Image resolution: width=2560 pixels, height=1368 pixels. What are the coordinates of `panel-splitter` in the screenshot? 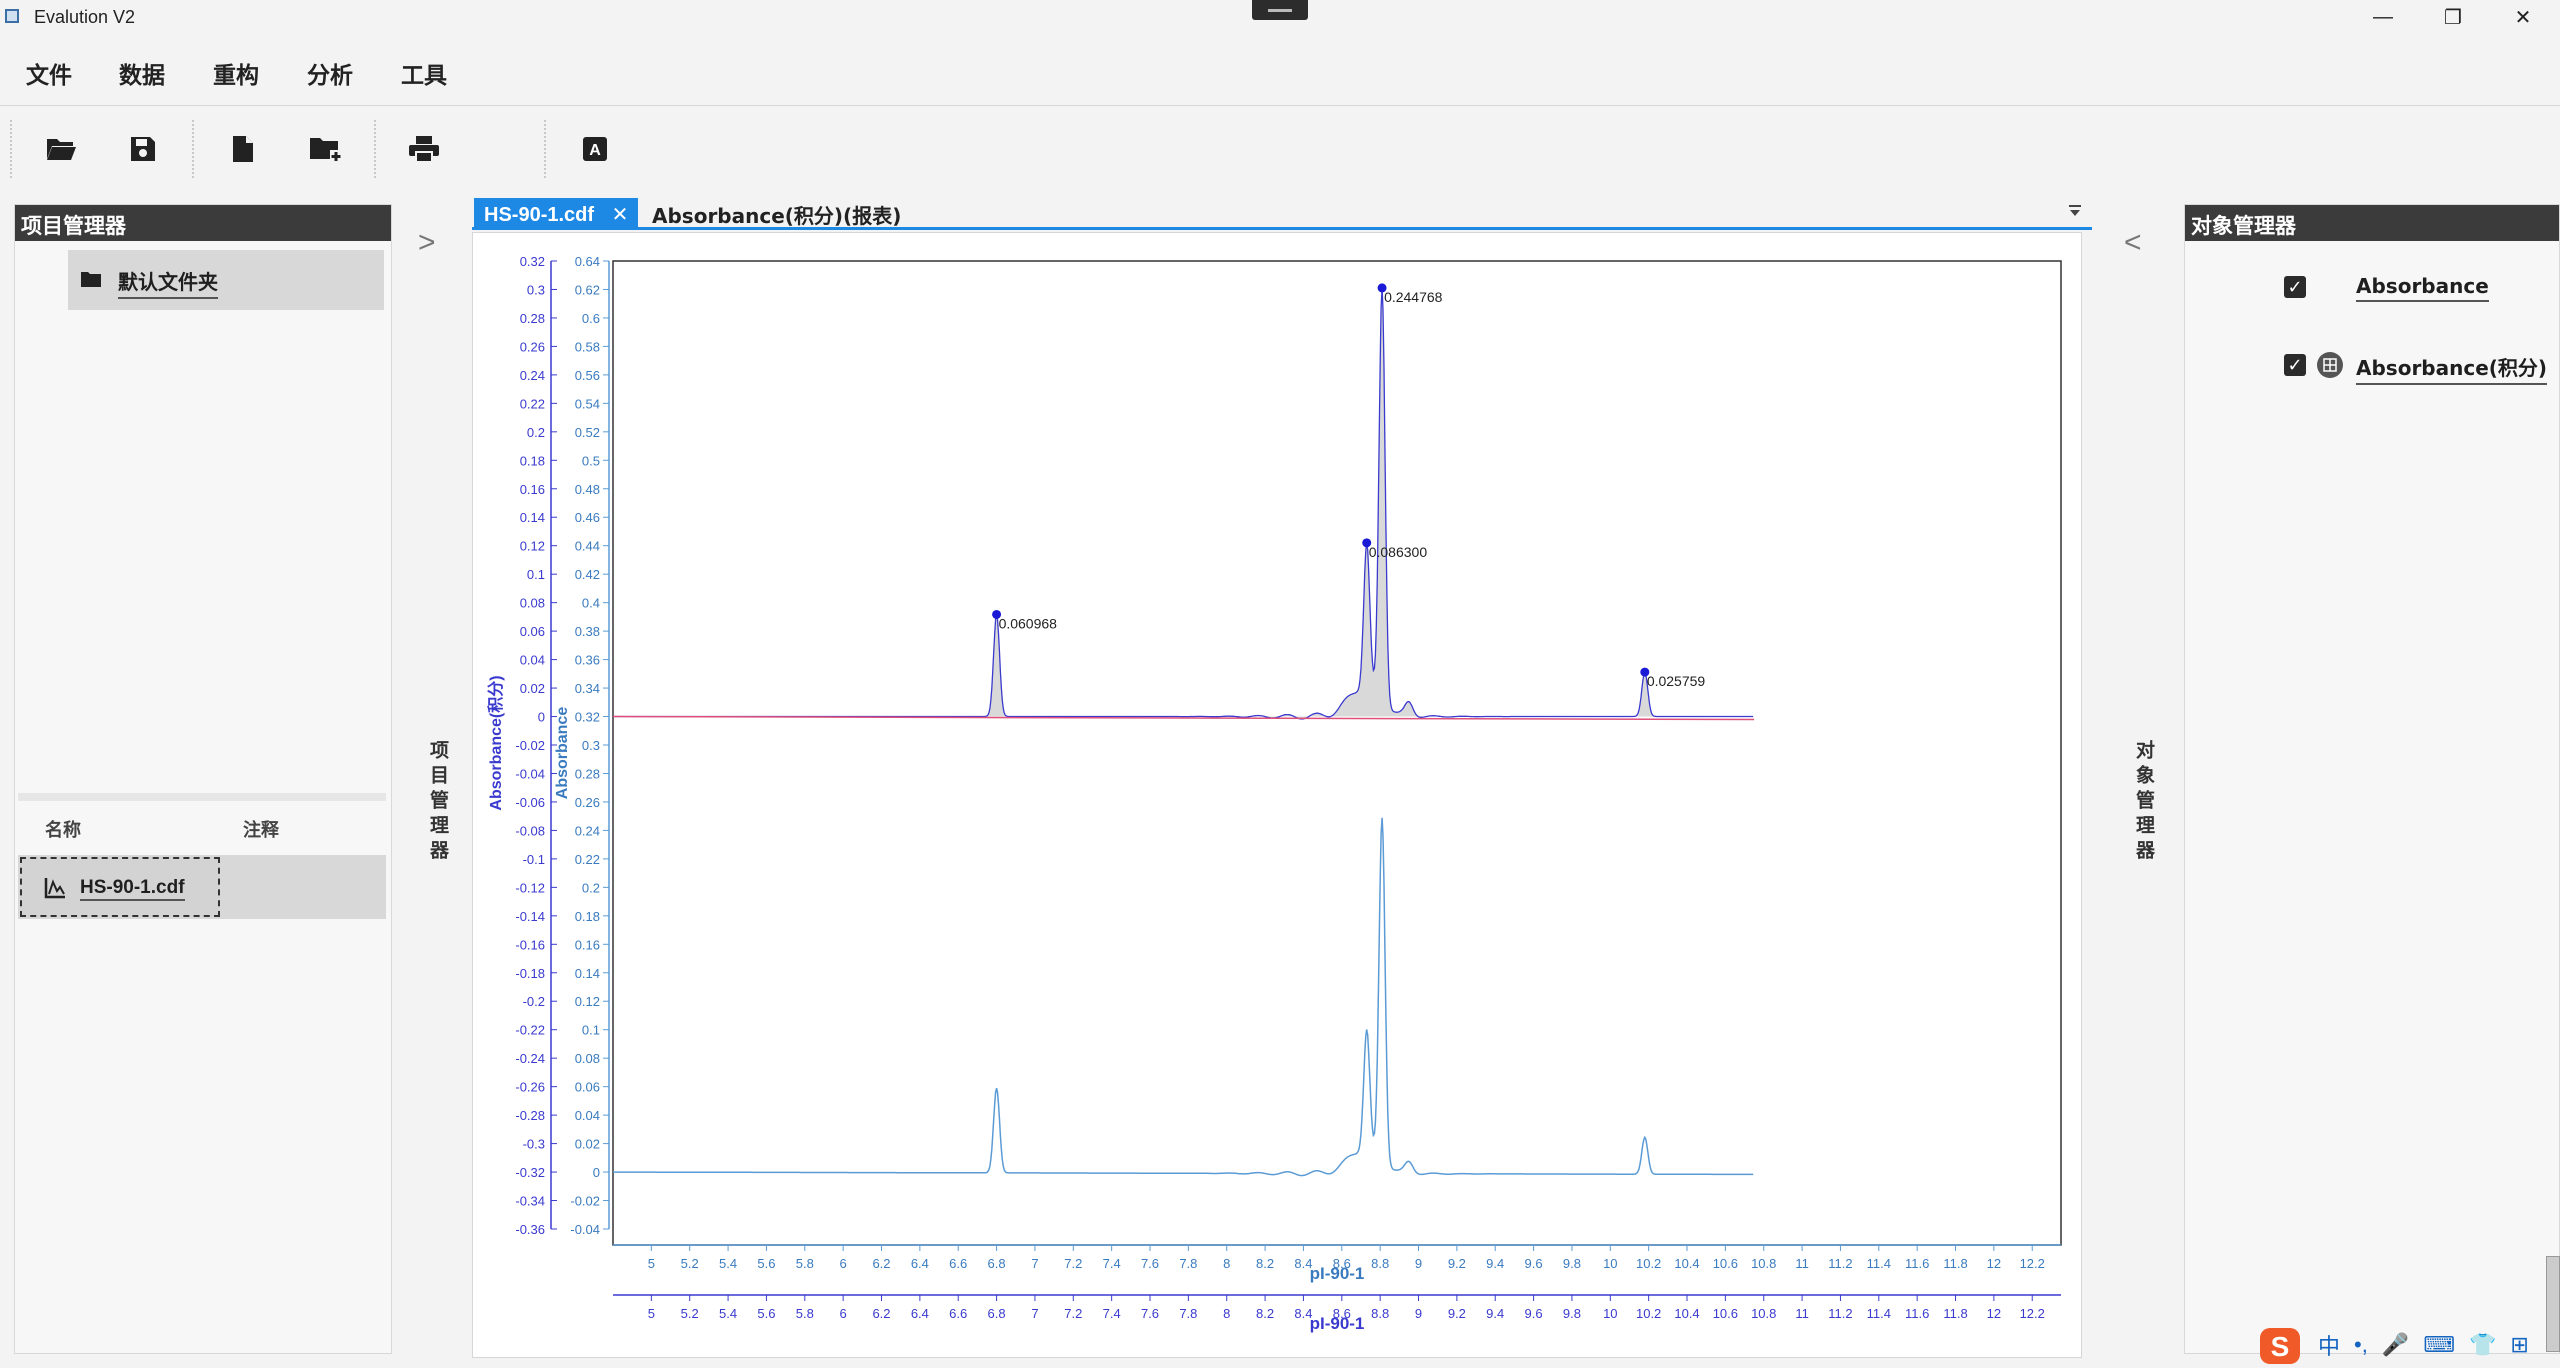 It's located at (202, 797).